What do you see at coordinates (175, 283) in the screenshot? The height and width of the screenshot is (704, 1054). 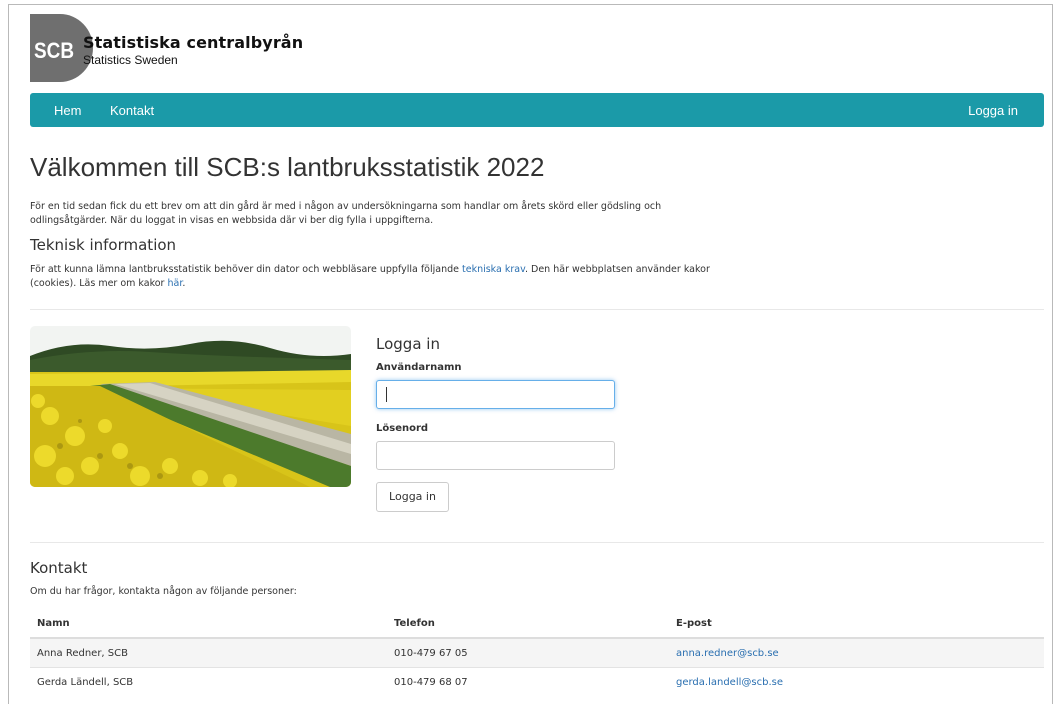 I see `cookies-info-link: här` at bounding box center [175, 283].